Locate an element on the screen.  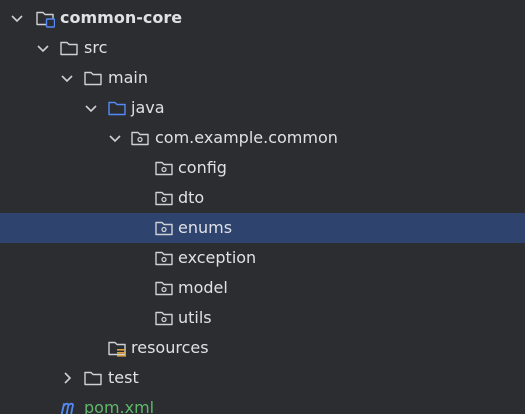
tree-row-enums: enums is located at coordinates (262, 228).